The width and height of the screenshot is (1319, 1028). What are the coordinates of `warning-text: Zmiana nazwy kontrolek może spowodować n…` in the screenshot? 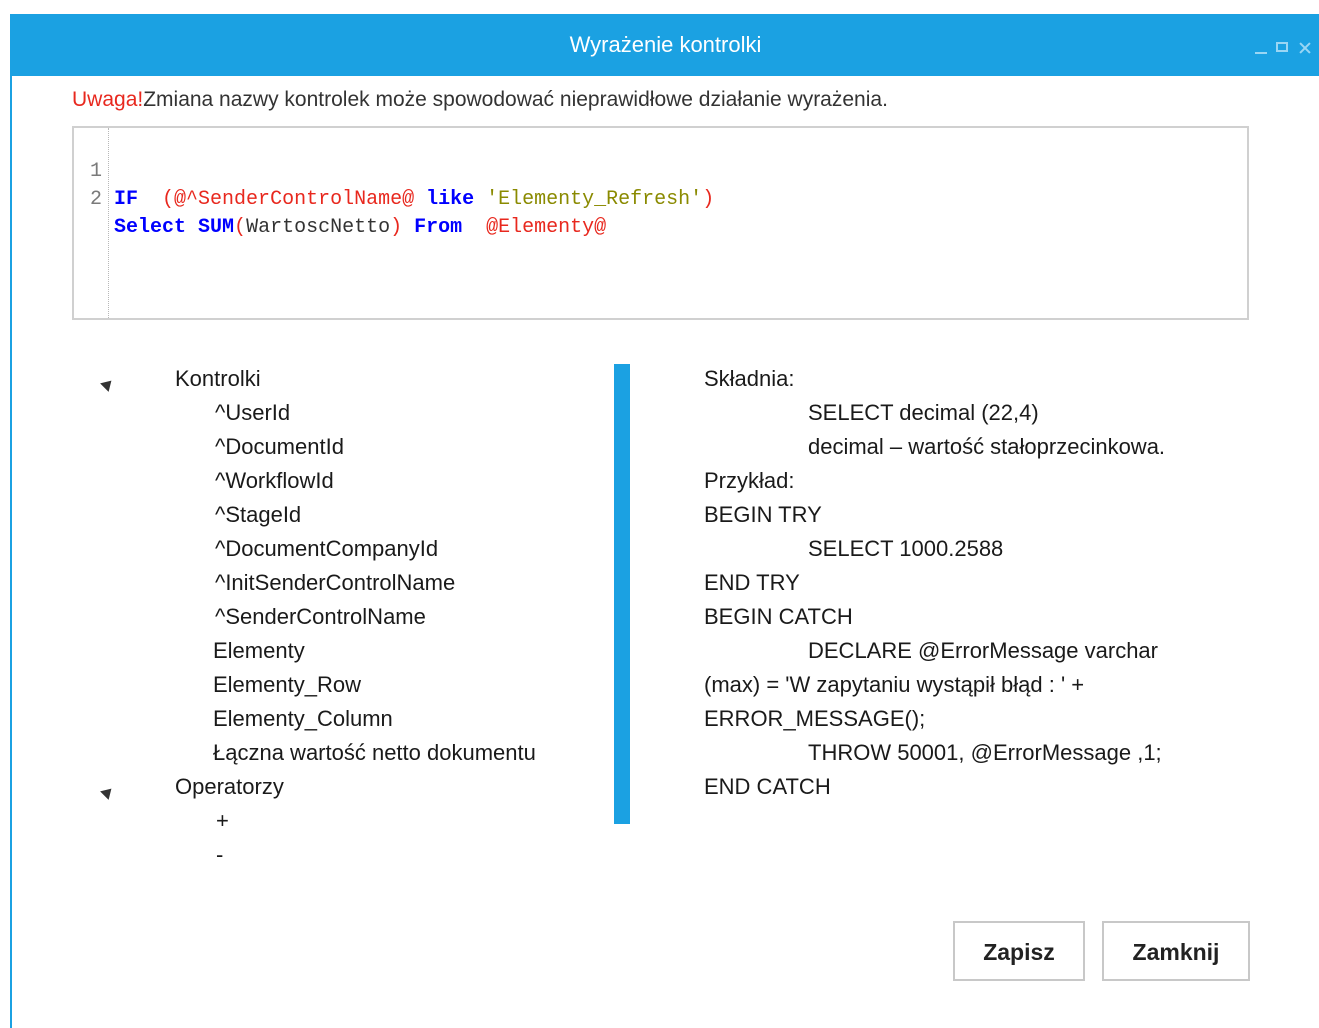 It's located at (515, 99).